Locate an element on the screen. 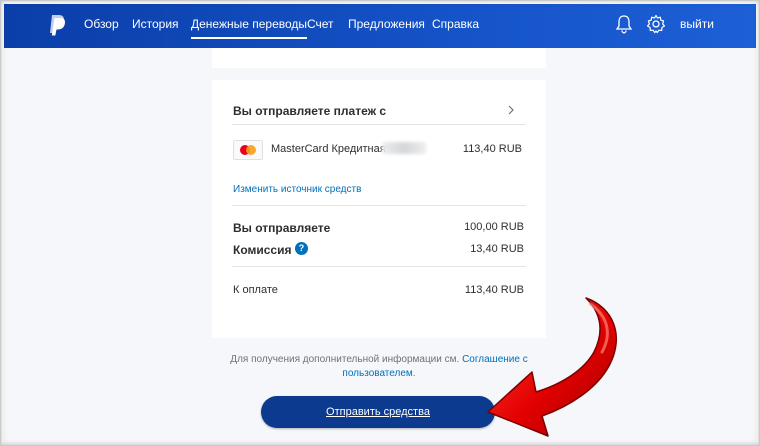 Image resolution: width=760 pixels, height=446 pixels. nav-item-account: Счет is located at coordinates (320, 24).